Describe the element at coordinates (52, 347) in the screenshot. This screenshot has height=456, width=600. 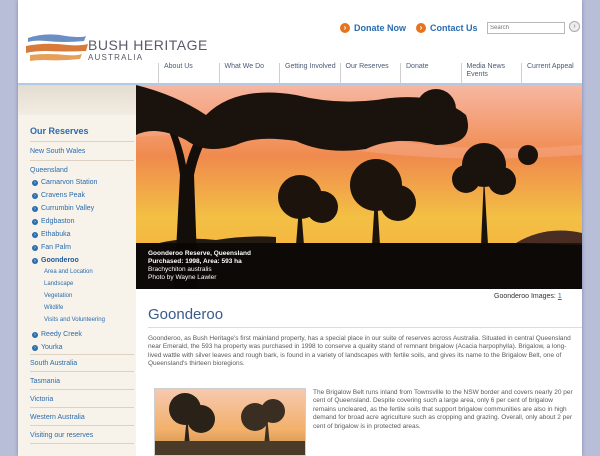
I see `sidebar-item-label: Yourka` at that location.